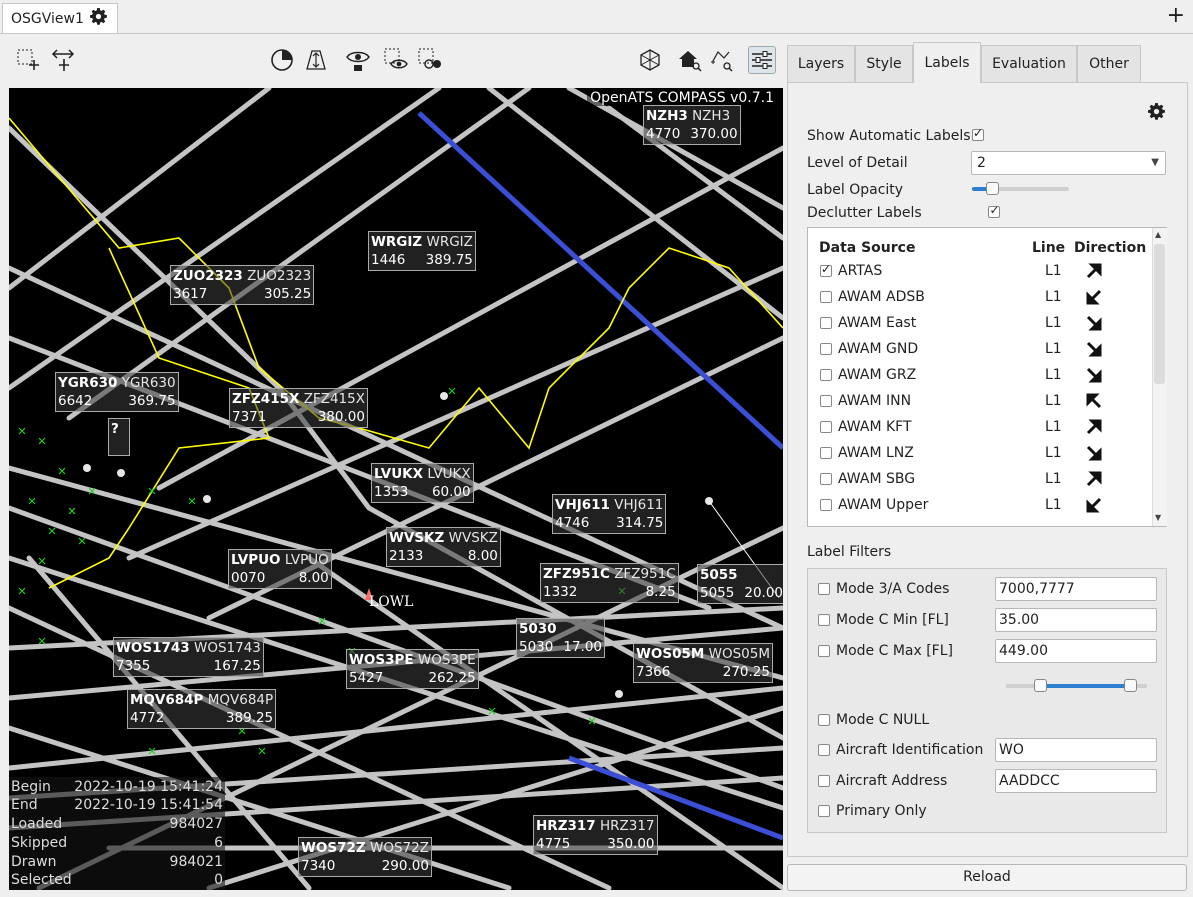 The height and width of the screenshot is (897, 1193). Describe the element at coordinates (242, 285) in the screenshot. I see `flight-label: ZUO2323 ZUO2323 3617 305.25` at that location.